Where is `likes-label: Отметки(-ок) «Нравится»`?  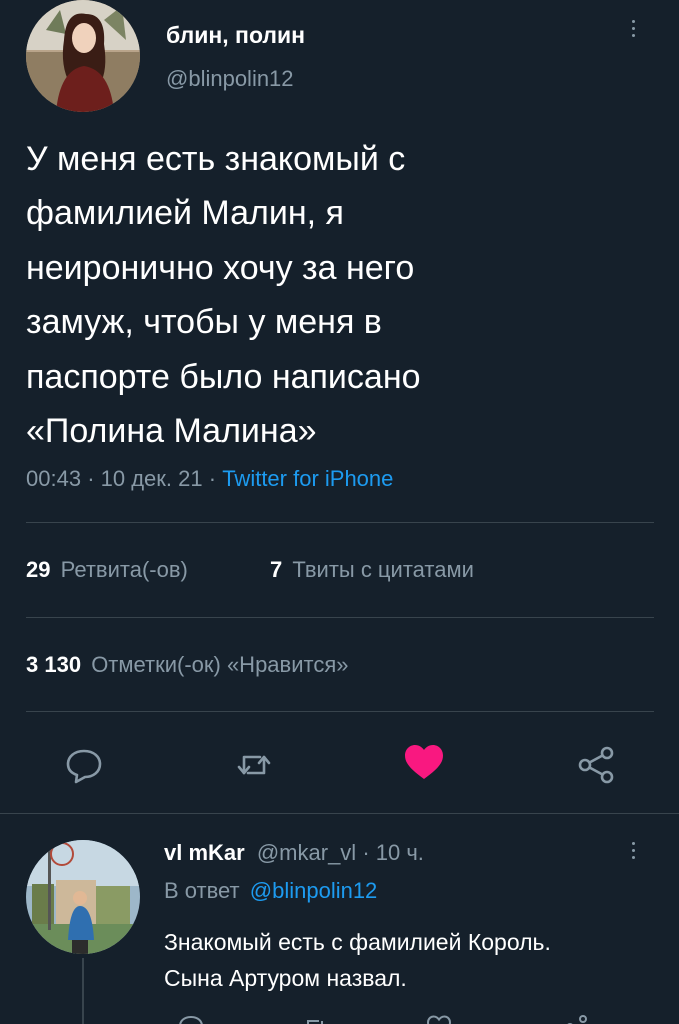 likes-label: Отметки(-ок) «Нравится» is located at coordinates (220, 664).